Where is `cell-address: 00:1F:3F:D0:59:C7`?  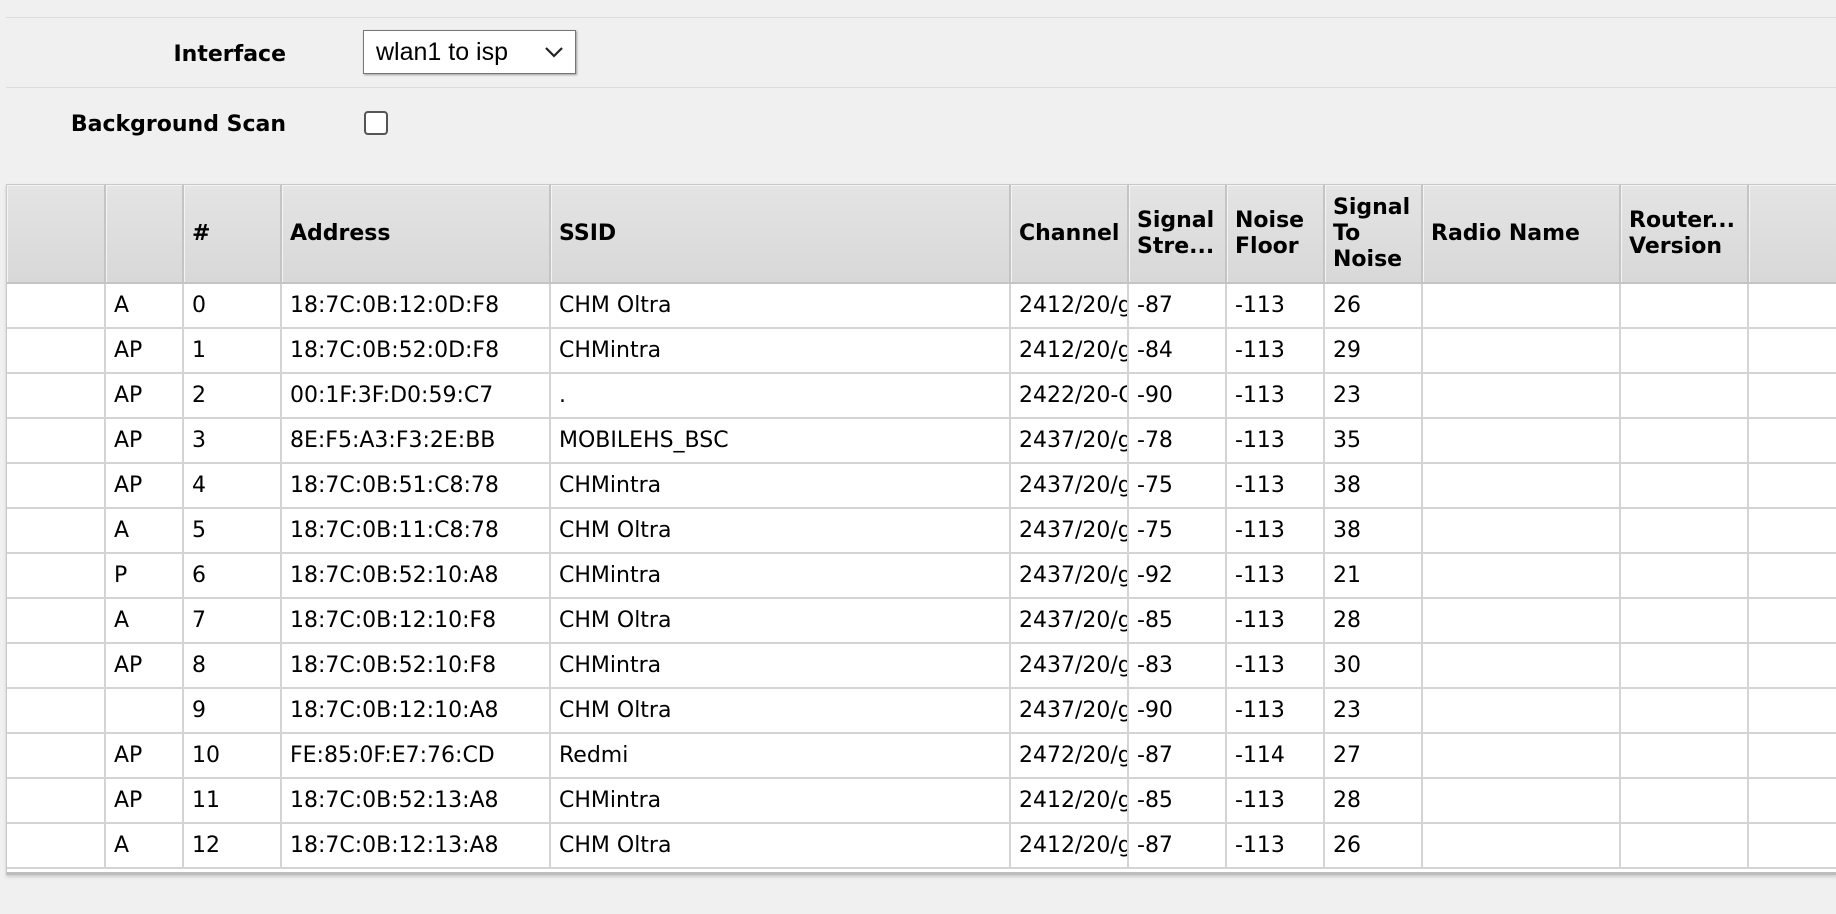 cell-address: 00:1F:3F:D0:59:C7 is located at coordinates (416, 396).